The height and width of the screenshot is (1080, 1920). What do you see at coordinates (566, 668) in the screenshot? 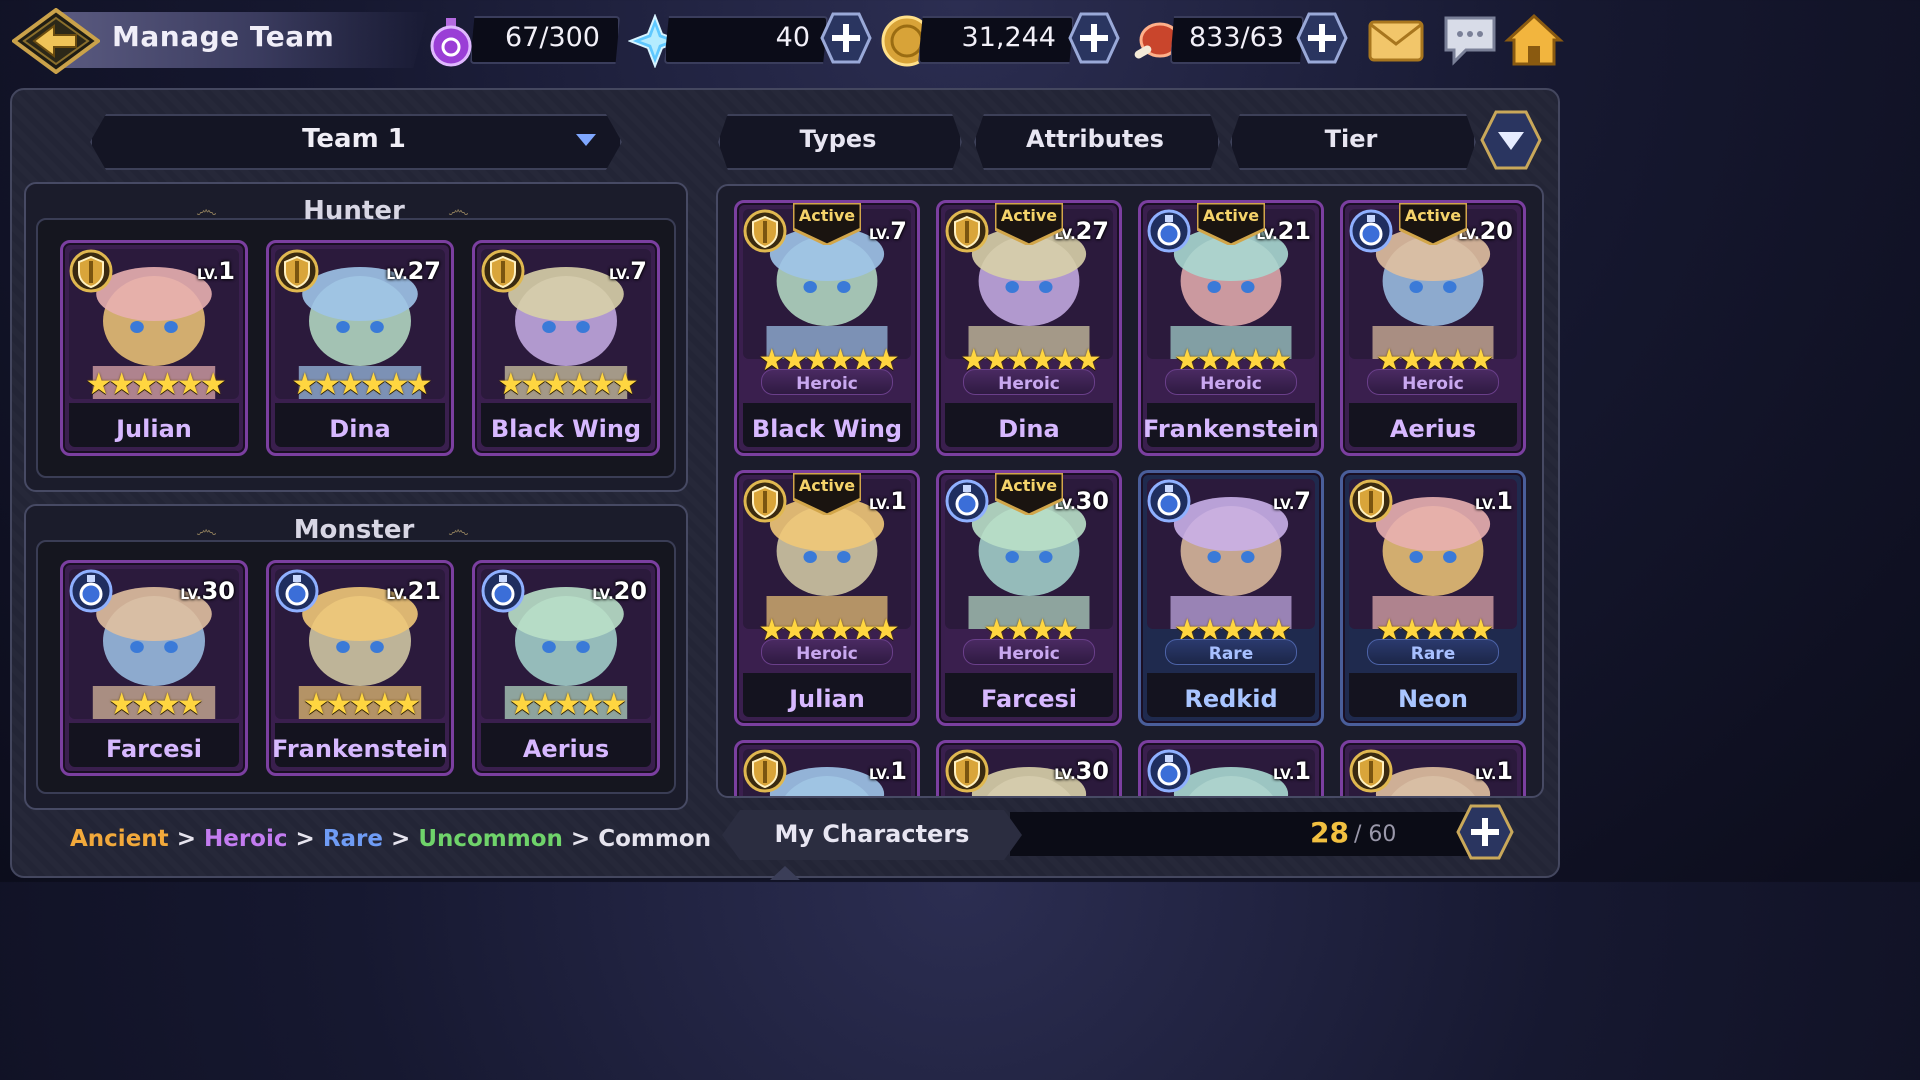
I see `monster-slot-card: LV.20 ★★★★★ Aerius` at bounding box center [566, 668].